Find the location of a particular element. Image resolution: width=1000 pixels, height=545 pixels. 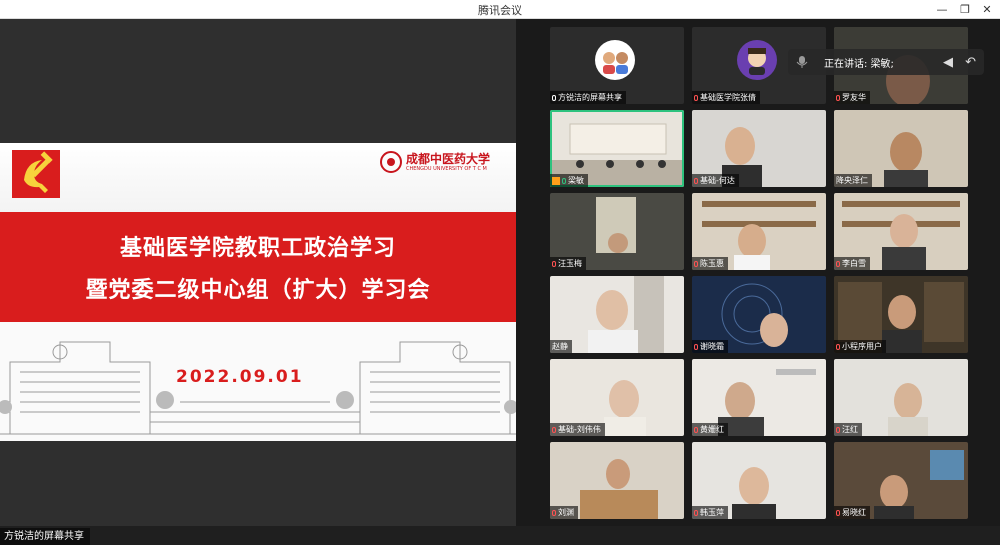

participant-tile: 易晓红 is located at coordinates (901, 480).